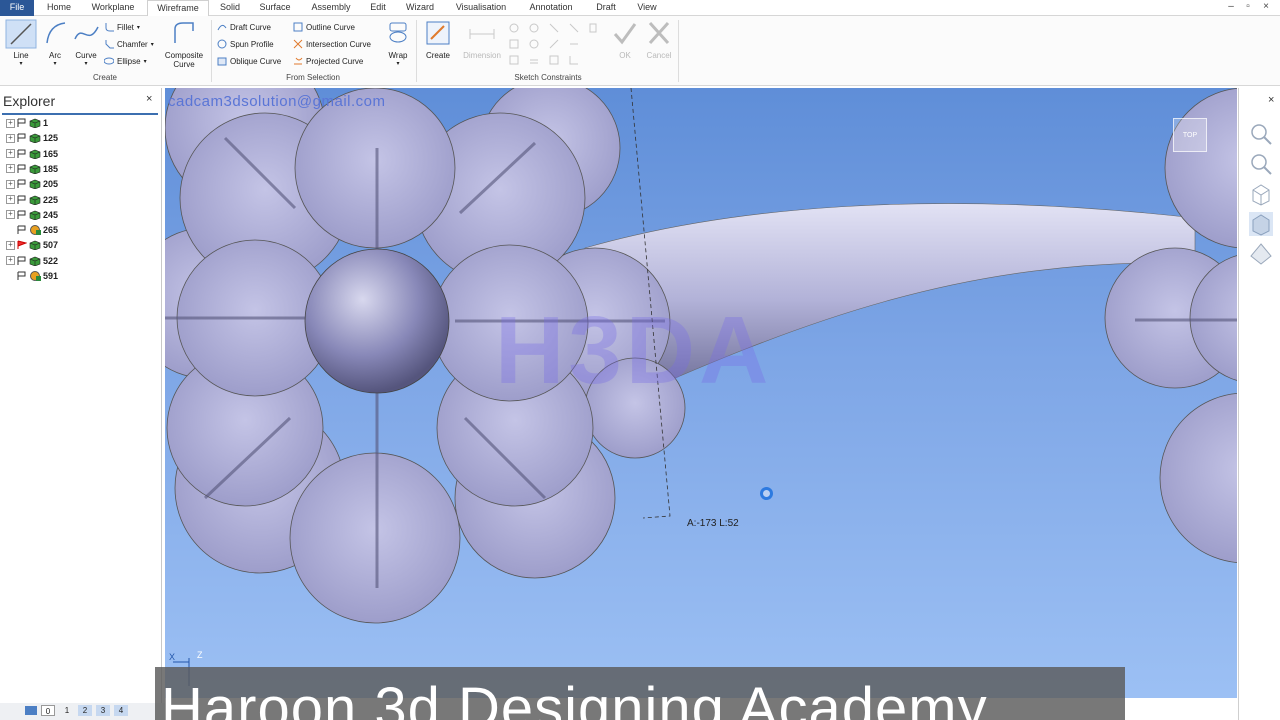 The height and width of the screenshot is (720, 1280). I want to click on wrap-button: Wrap ▾, so click(398, 43).